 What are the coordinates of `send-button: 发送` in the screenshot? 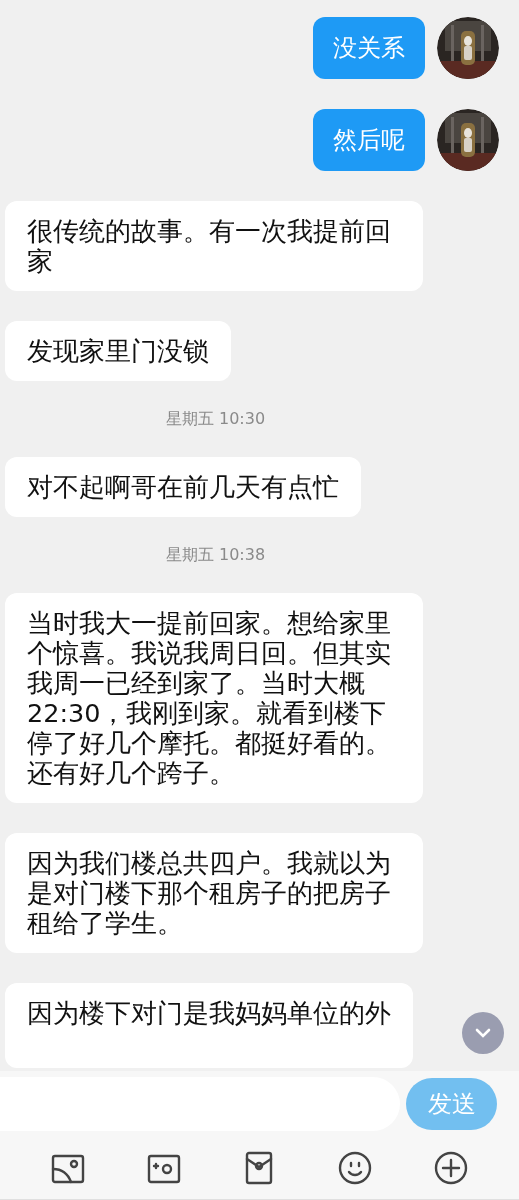 It's located at (451, 1104).